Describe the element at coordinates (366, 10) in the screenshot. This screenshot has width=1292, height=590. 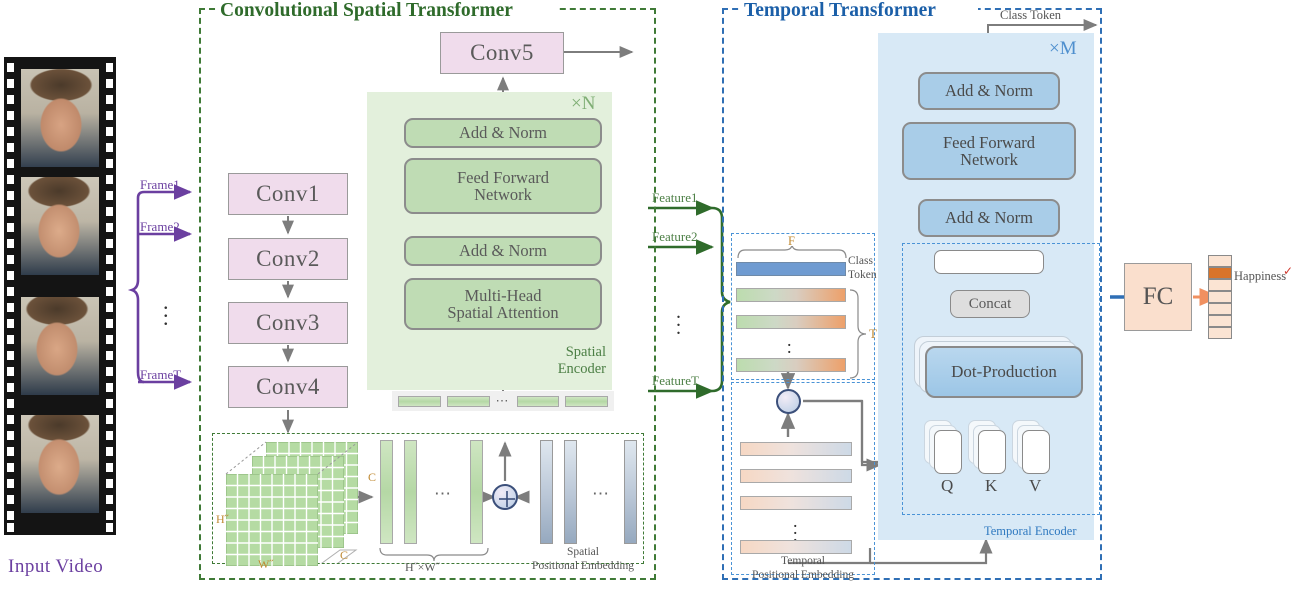
I see `spatial-transformer-title: Convolutional Spatial Transformer` at that location.